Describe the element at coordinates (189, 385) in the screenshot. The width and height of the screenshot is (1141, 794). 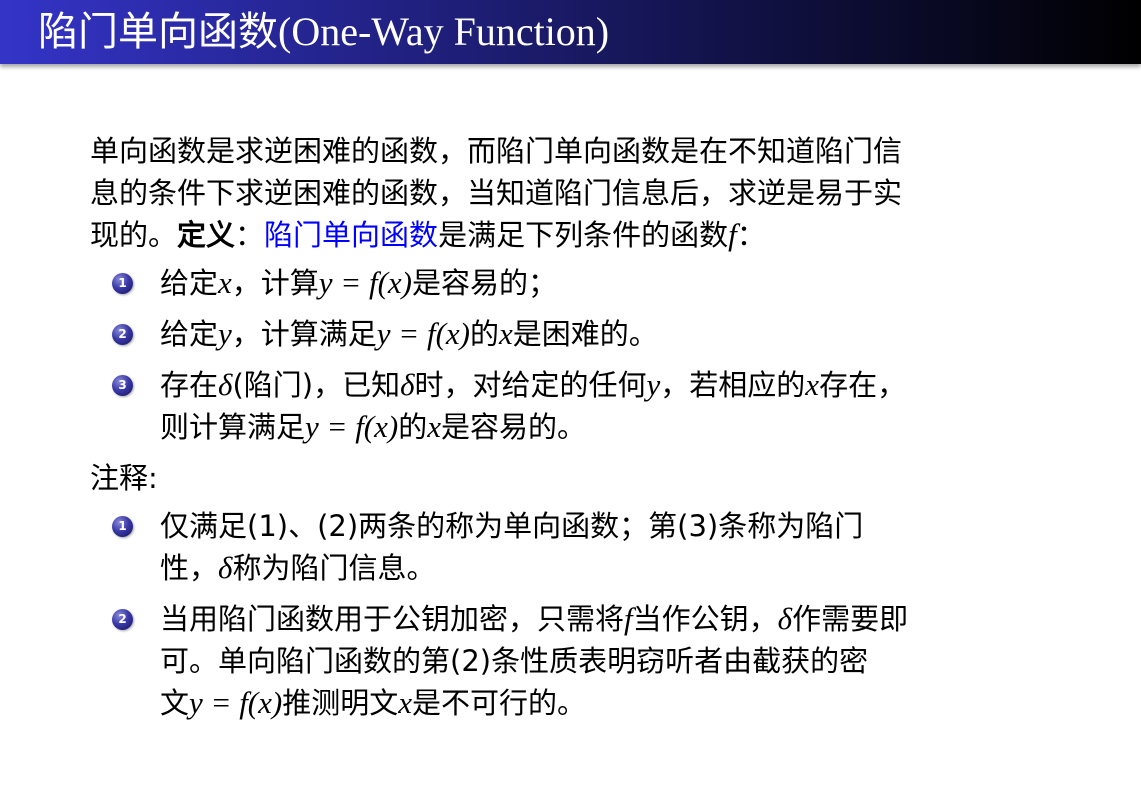
I see `text: 存在` at that location.